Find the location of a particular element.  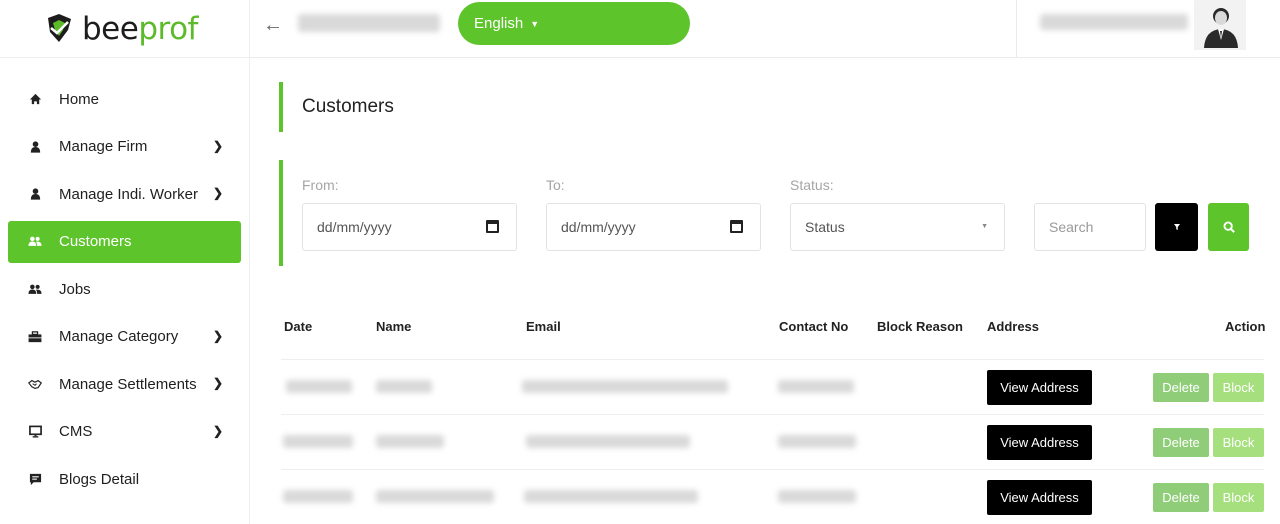

handshake-icon is located at coordinates (35, 384).